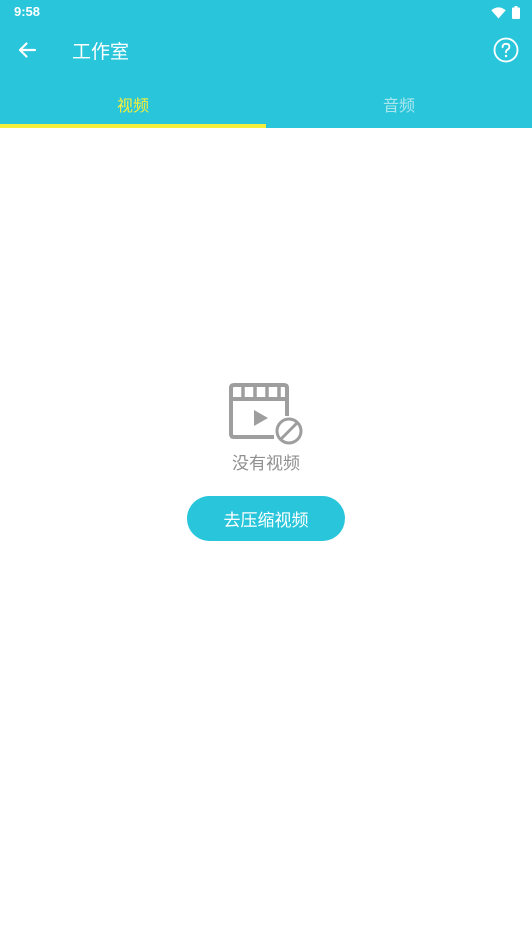  What do you see at coordinates (498, 13) in the screenshot?
I see `wifi-icon` at bounding box center [498, 13].